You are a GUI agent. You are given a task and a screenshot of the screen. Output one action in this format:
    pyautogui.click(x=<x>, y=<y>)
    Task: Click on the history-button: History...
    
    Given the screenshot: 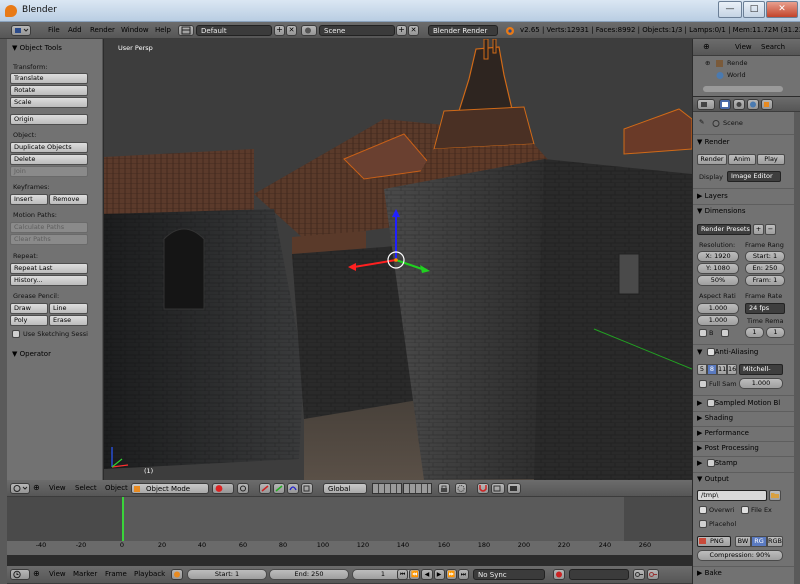 What is the action you would take?
    pyautogui.click(x=49, y=280)
    